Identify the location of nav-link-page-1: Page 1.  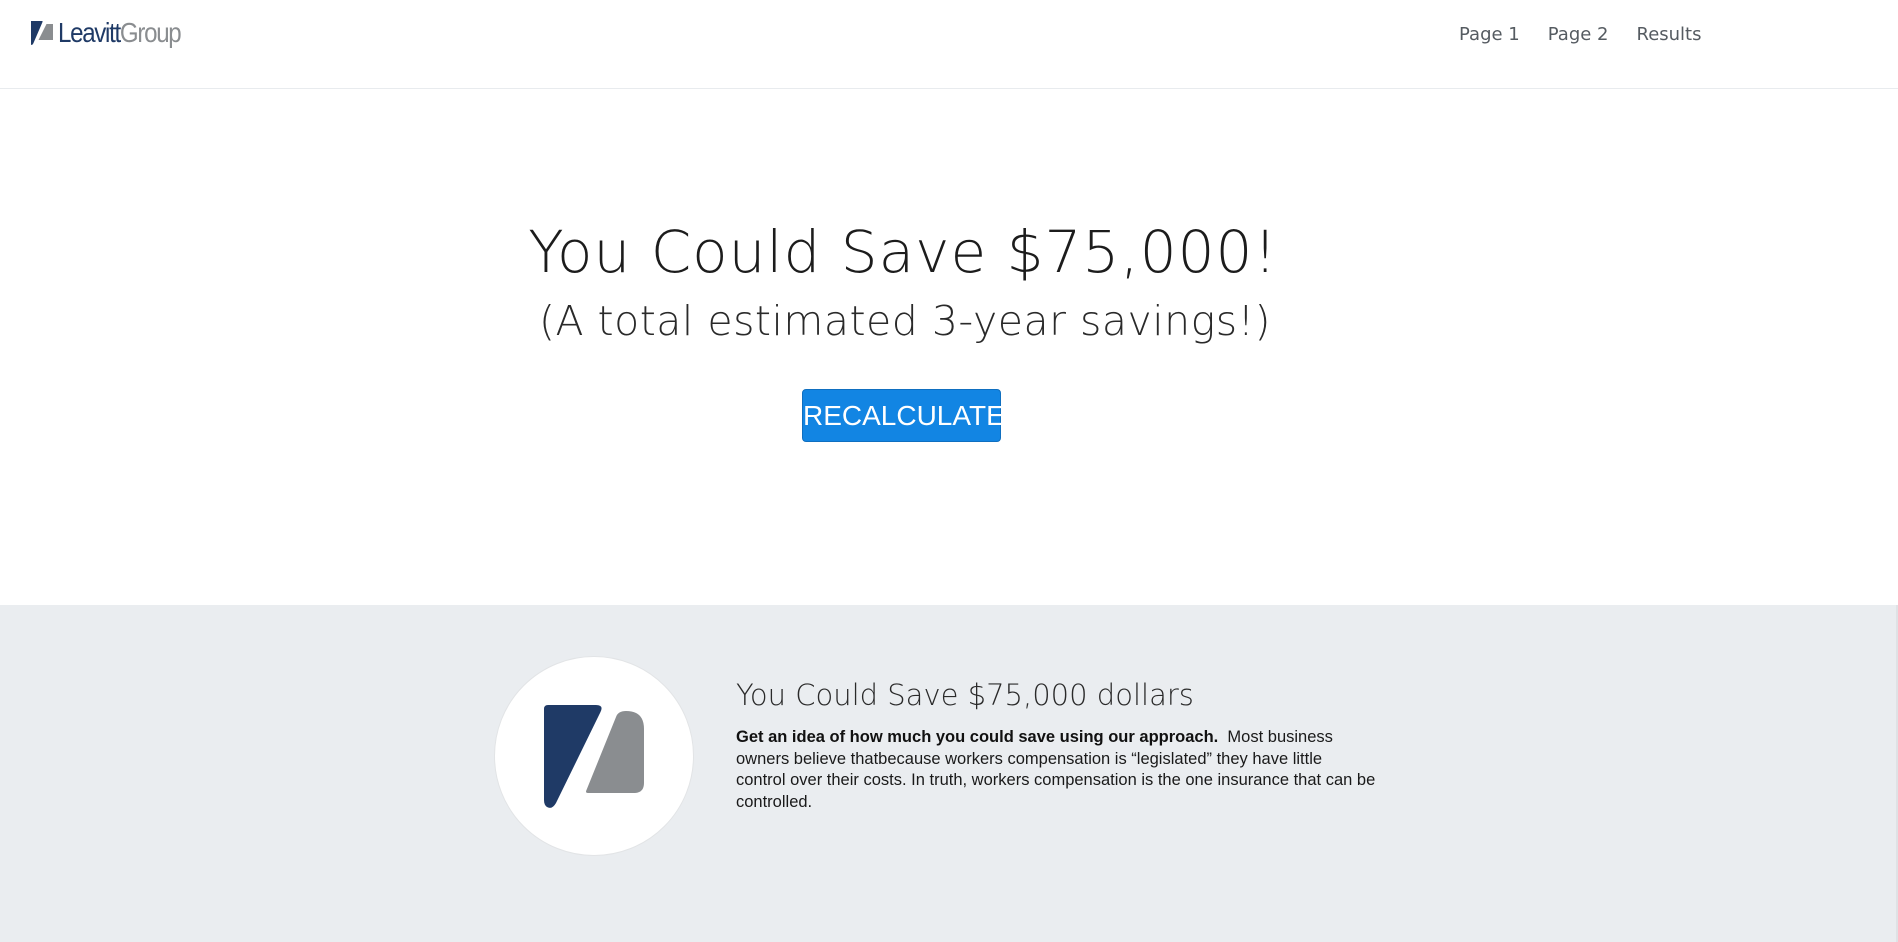
(1489, 35).